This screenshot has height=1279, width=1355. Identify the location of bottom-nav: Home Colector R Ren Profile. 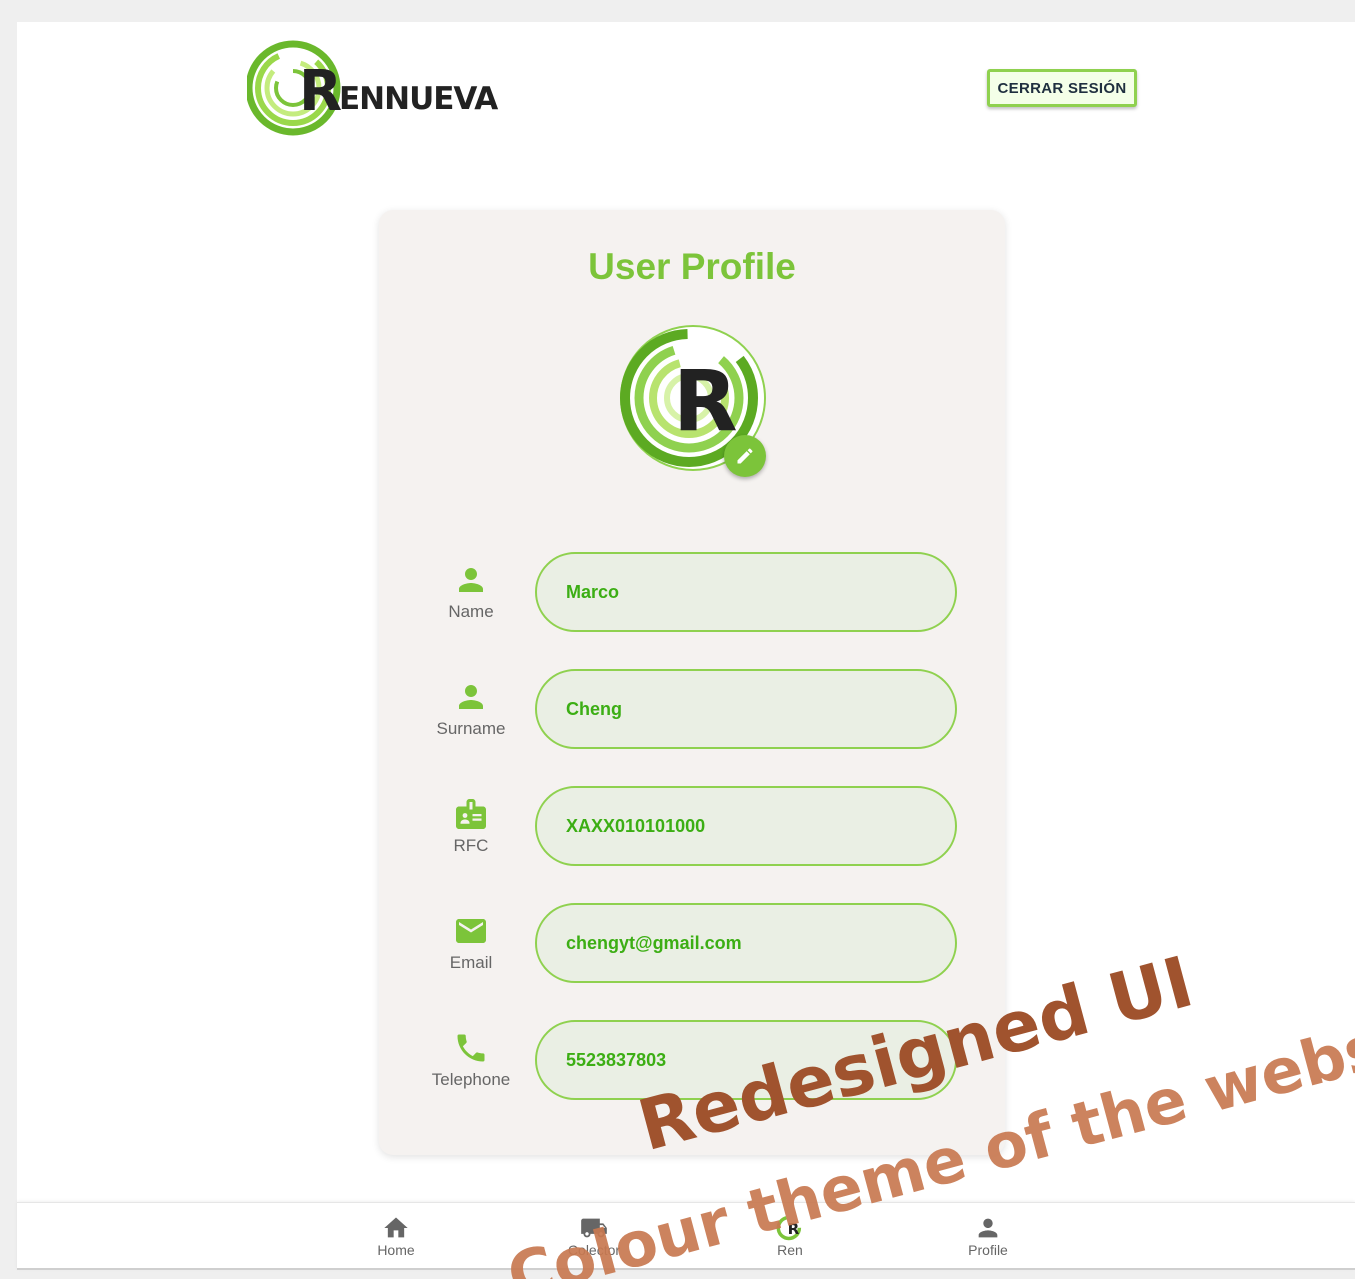
(686, 1236).